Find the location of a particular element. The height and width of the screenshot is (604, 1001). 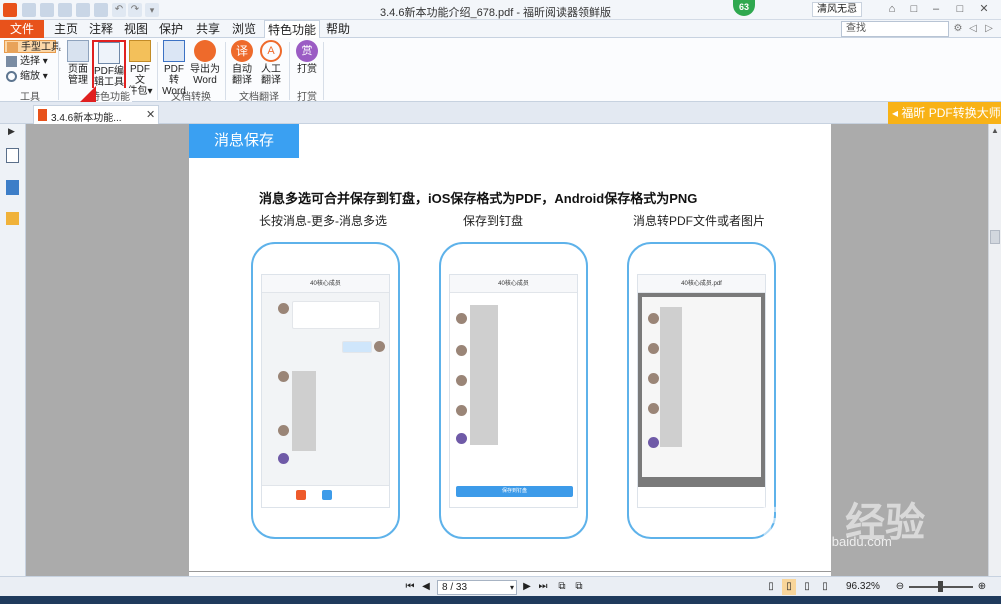

page-number-input: 8 / 33 ▾ is located at coordinates (477, 587).